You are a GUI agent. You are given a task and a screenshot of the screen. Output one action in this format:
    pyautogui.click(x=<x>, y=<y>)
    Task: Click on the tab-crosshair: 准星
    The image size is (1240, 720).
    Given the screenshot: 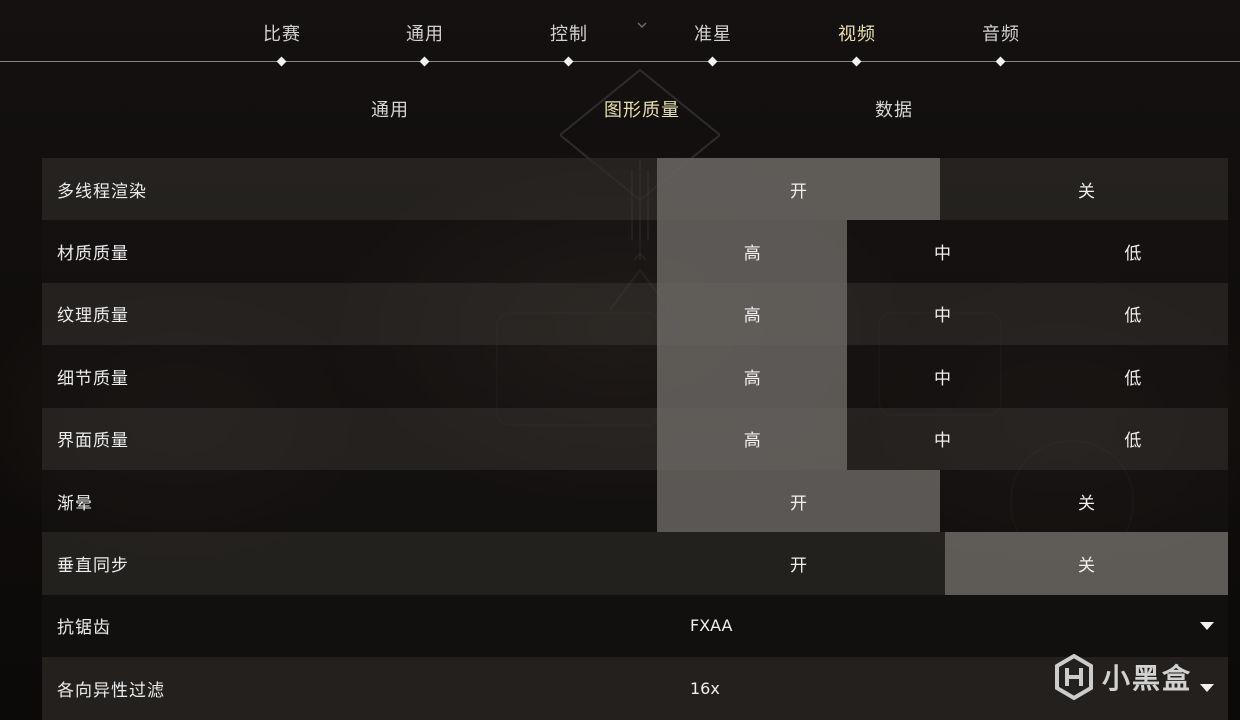 What is the action you would take?
    pyautogui.click(x=713, y=36)
    